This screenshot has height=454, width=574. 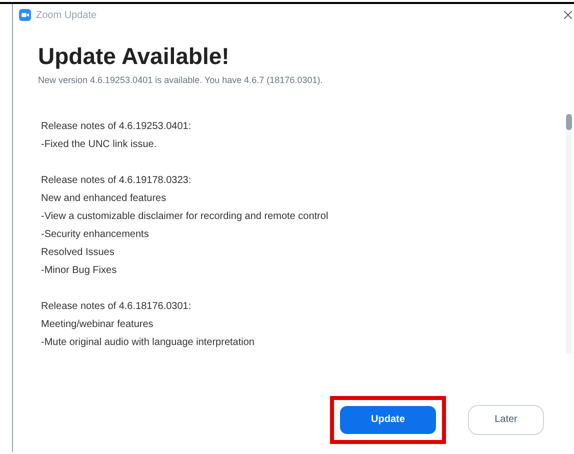 I want to click on release-notes-heading: Release notes of 4.6.18176.0301:, so click(x=116, y=307).